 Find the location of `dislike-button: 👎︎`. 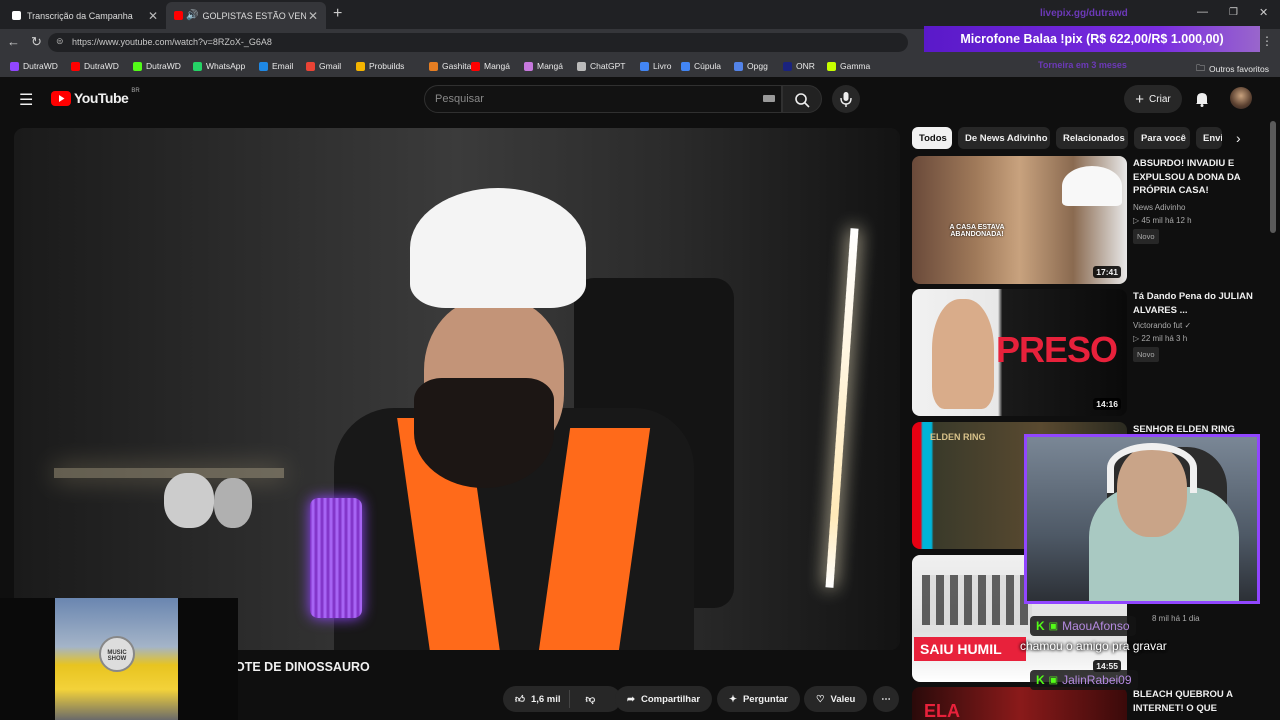

dislike-button: 👎︎ is located at coordinates (591, 699).